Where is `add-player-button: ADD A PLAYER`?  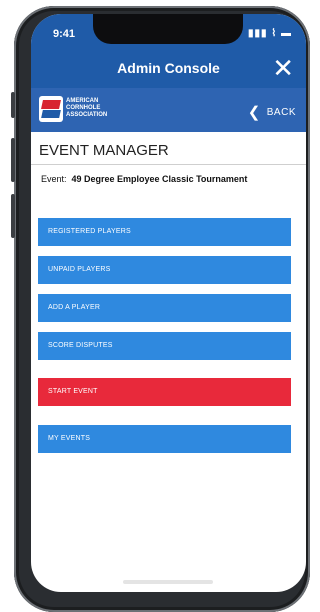 add-player-button: ADD A PLAYER is located at coordinates (164, 308).